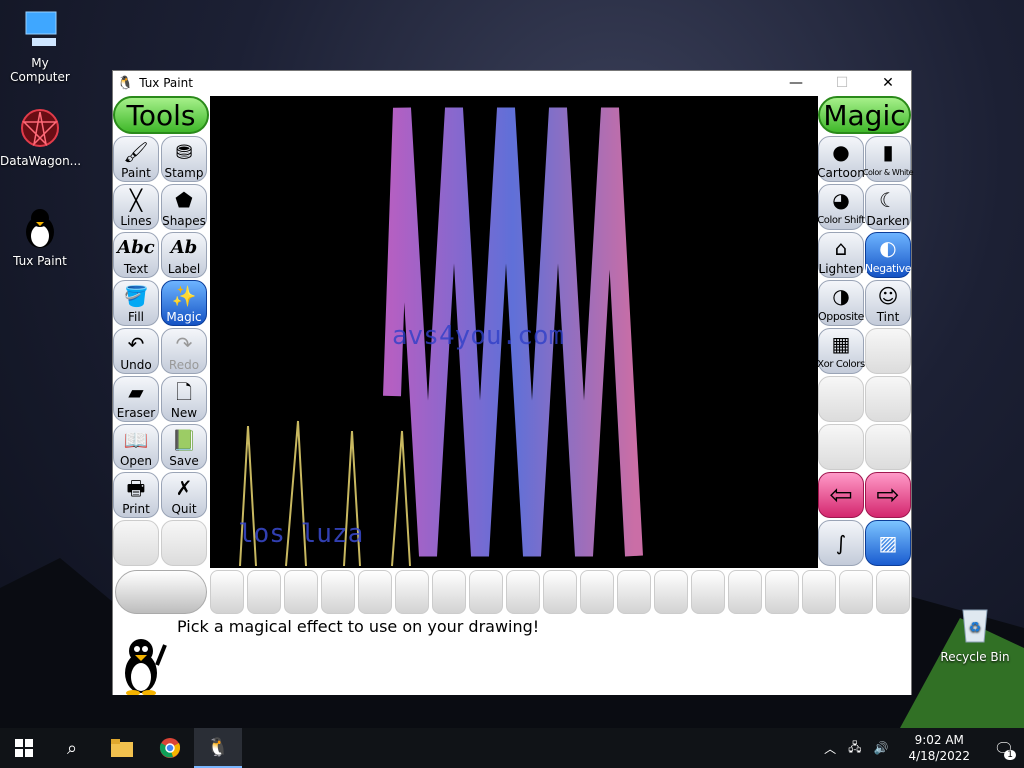 The width and height of the screenshot is (1024, 768). I want to click on label-icon: Ab, so click(184, 247).